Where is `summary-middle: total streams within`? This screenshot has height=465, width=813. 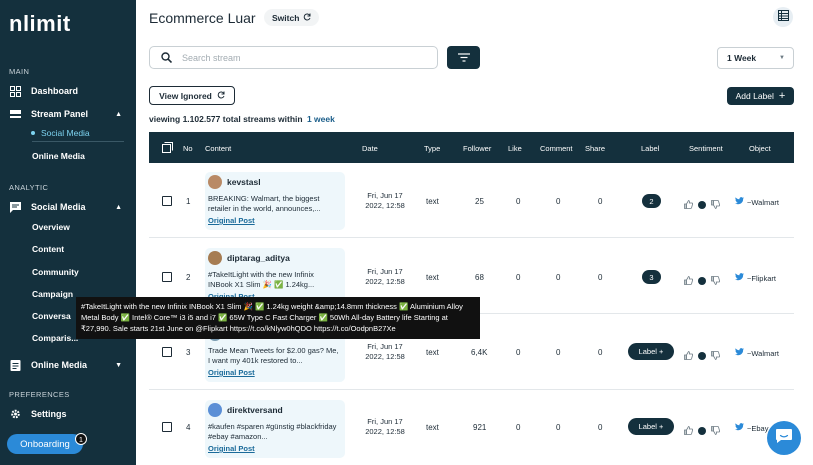
summary-middle: total streams within is located at coordinates (262, 119).